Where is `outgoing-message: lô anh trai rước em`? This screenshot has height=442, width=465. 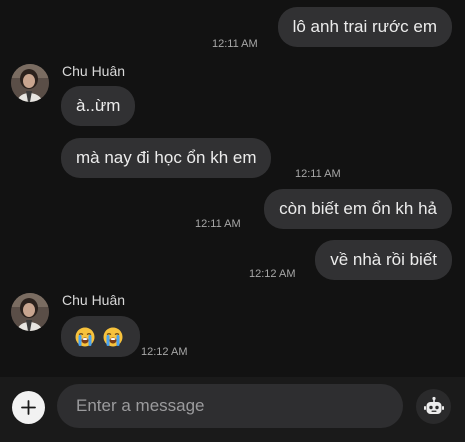 outgoing-message: lô anh trai rước em is located at coordinates (364, 27).